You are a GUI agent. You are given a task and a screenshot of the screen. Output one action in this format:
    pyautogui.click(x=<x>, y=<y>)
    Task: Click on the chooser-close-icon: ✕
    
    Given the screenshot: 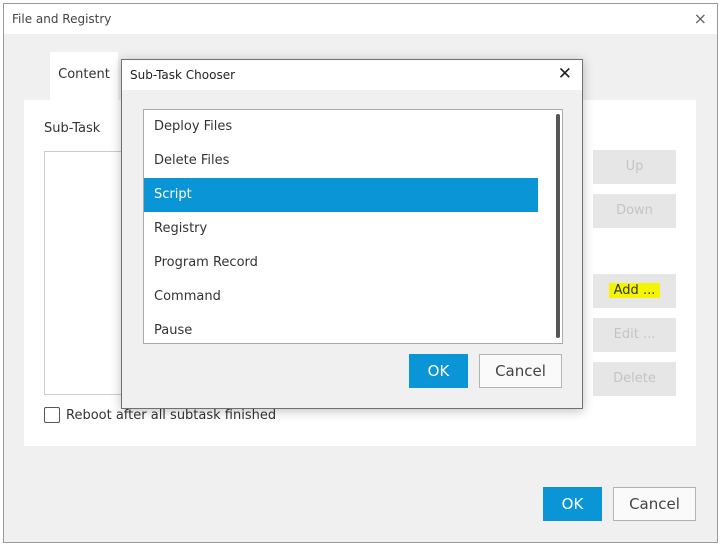 What is the action you would take?
    pyautogui.click(x=565, y=74)
    